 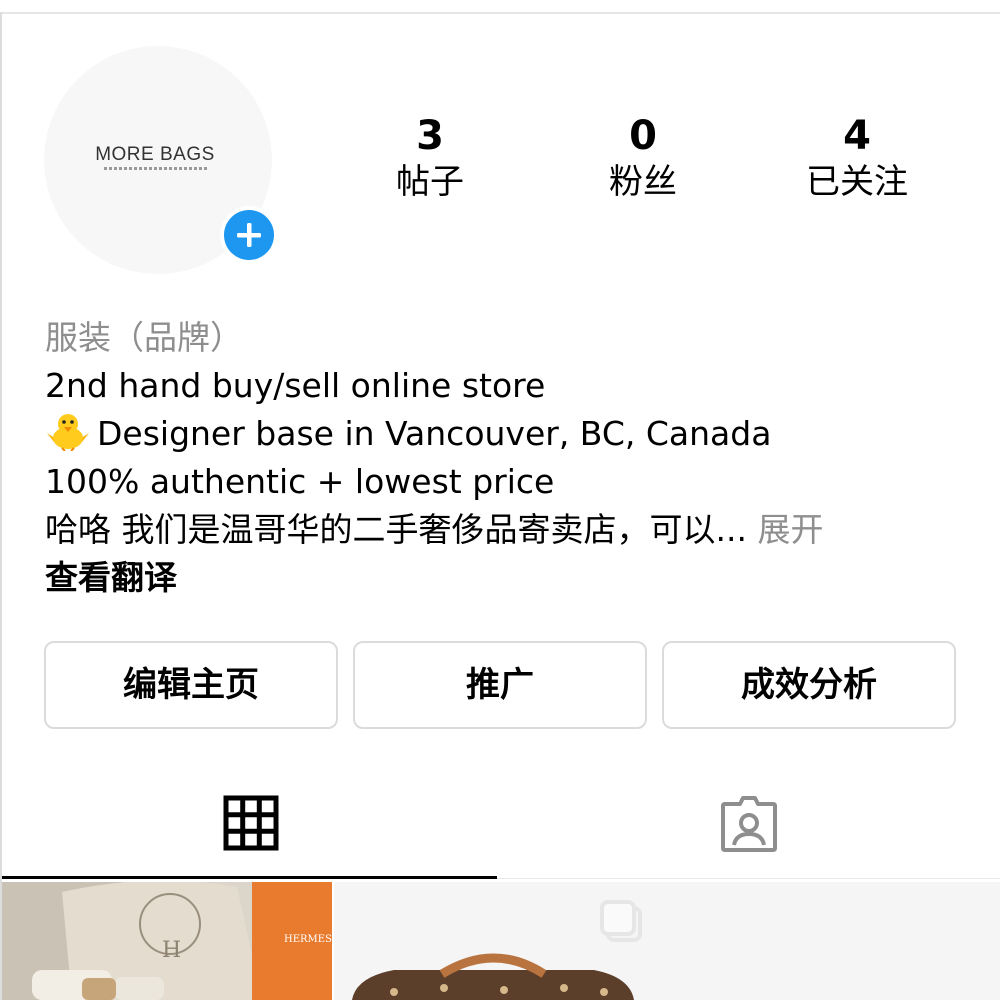 I want to click on followers-stat: 0 粉丝, so click(x=643, y=158).